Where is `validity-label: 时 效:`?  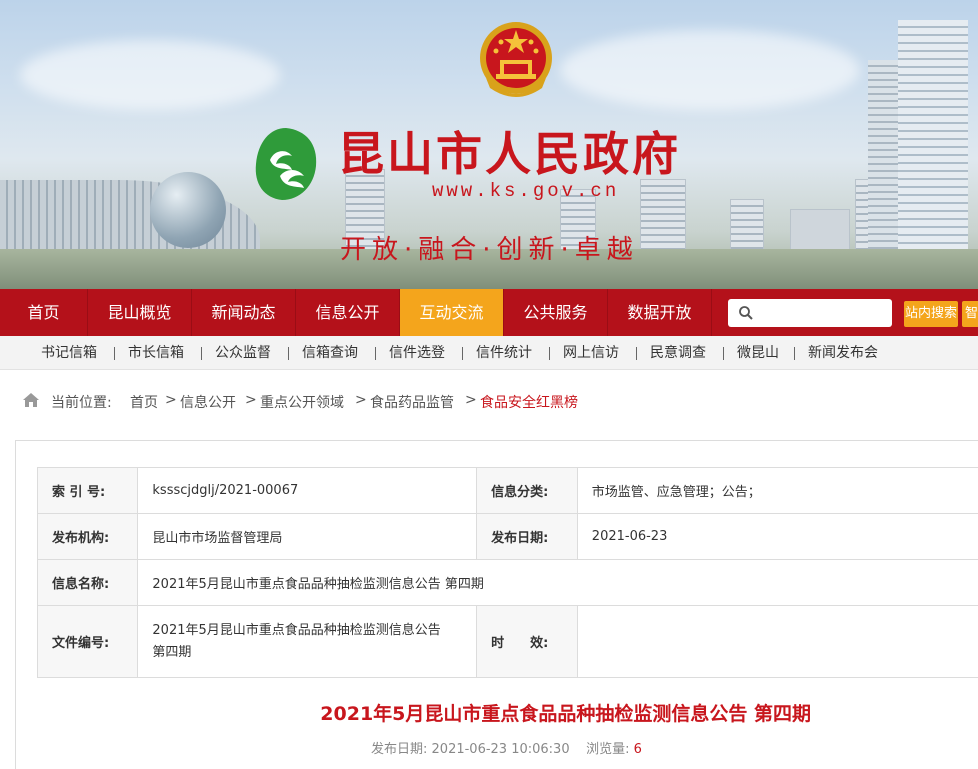 validity-label: 时 效: is located at coordinates (527, 641).